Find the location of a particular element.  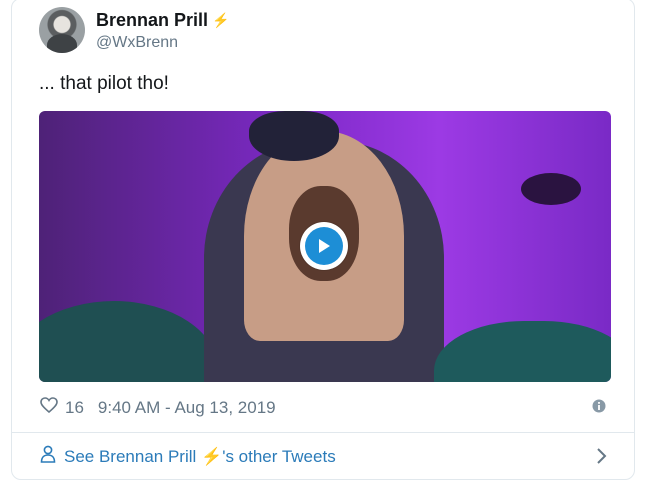

heart-icon is located at coordinates (49, 407).